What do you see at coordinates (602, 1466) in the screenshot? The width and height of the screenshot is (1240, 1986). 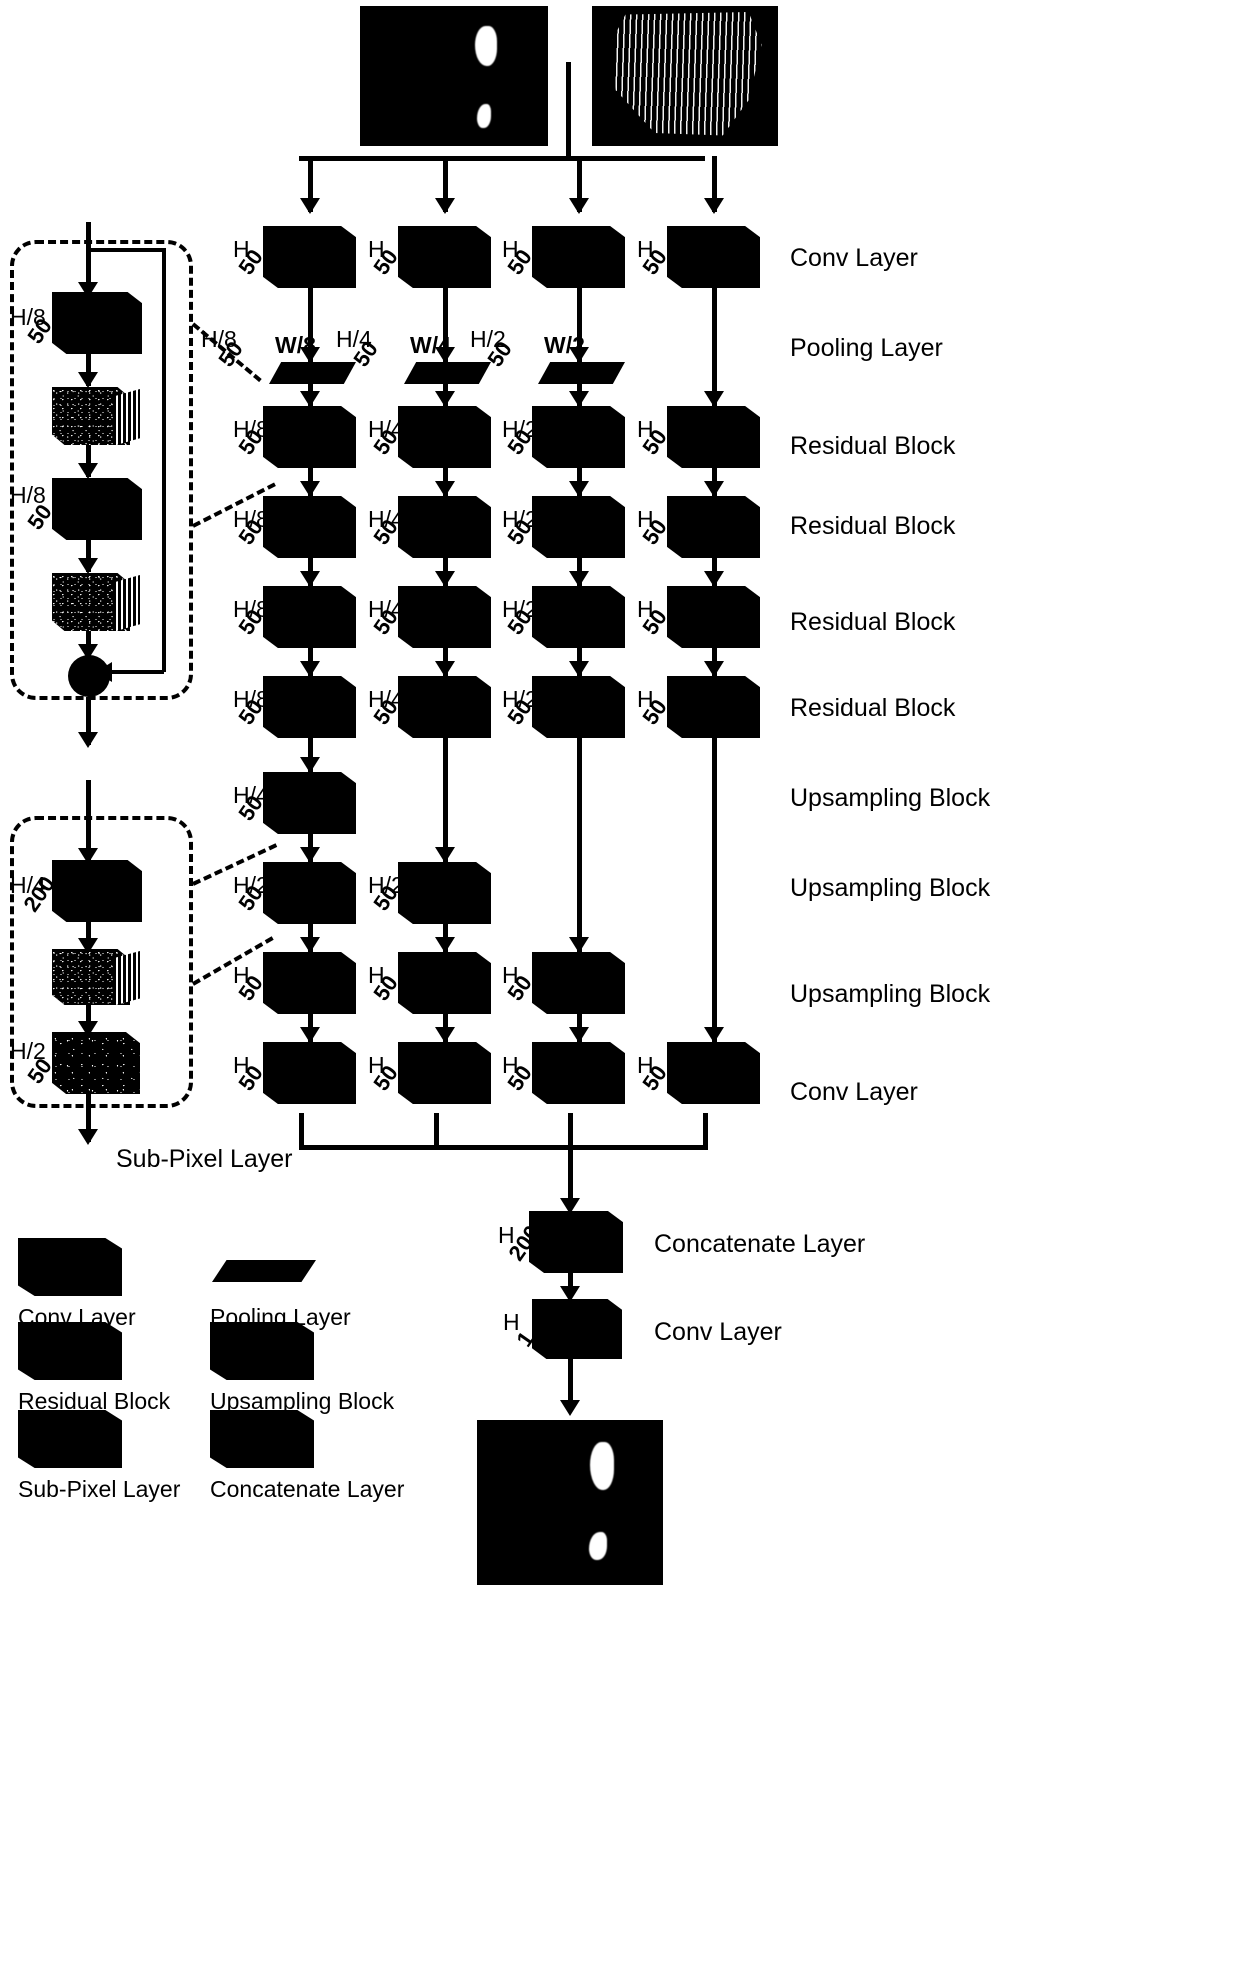 I see `output-blob-upper` at bounding box center [602, 1466].